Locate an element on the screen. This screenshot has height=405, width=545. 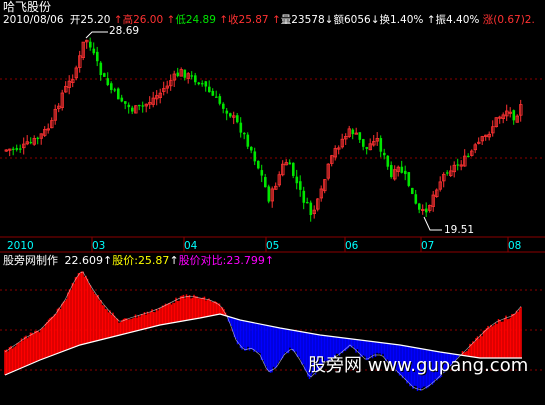
time-label-04: 04 is located at coordinates (191, 246).